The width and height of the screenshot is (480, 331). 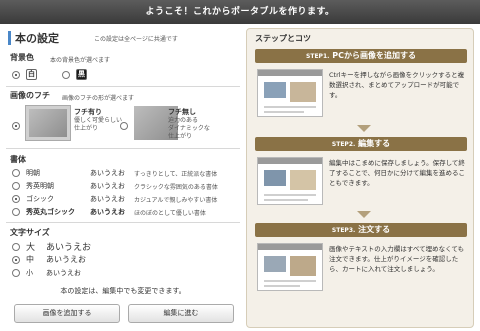 What do you see at coordinates (189, 128) in the screenshot?
I see `frame-off-desc: ダイナミックな` at bounding box center [189, 128].